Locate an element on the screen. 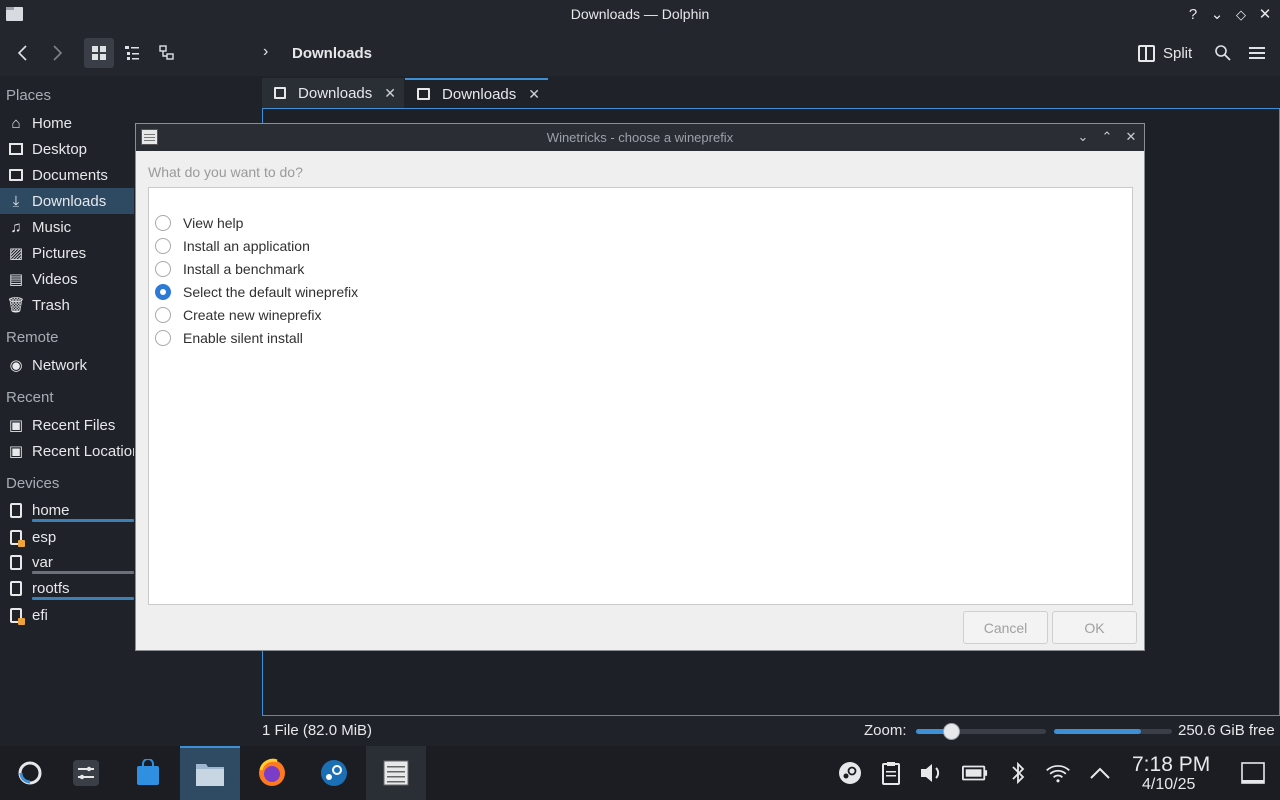  app-launcher-button is located at coordinates (30, 773).